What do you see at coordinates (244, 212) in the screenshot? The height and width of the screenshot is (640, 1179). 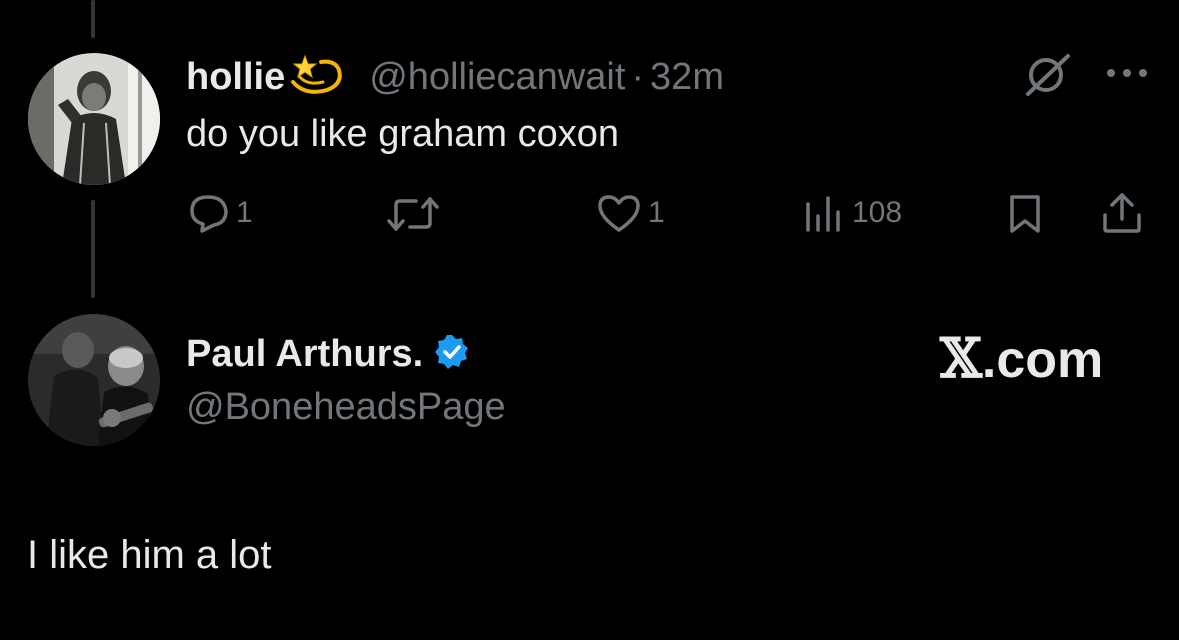 I see `reply-count: 1` at bounding box center [244, 212].